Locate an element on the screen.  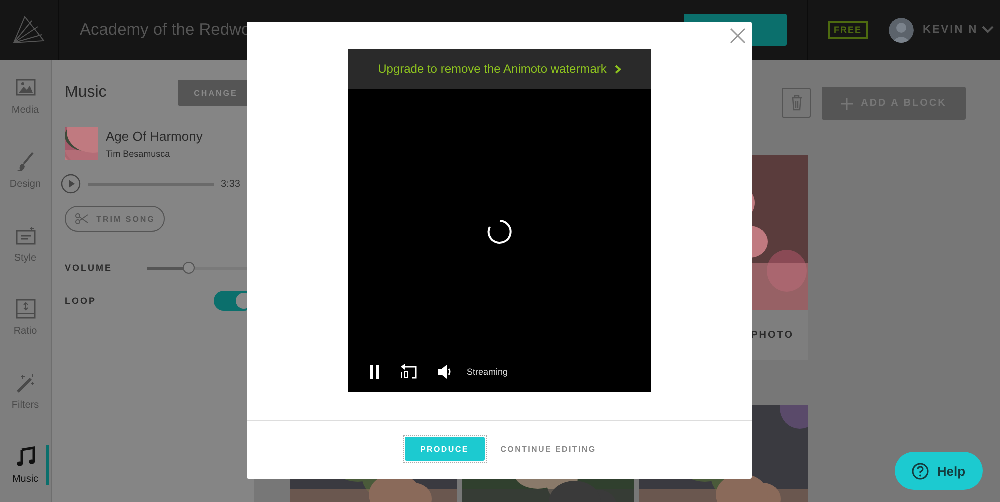
chevron-down-icon is located at coordinates (988, 30).